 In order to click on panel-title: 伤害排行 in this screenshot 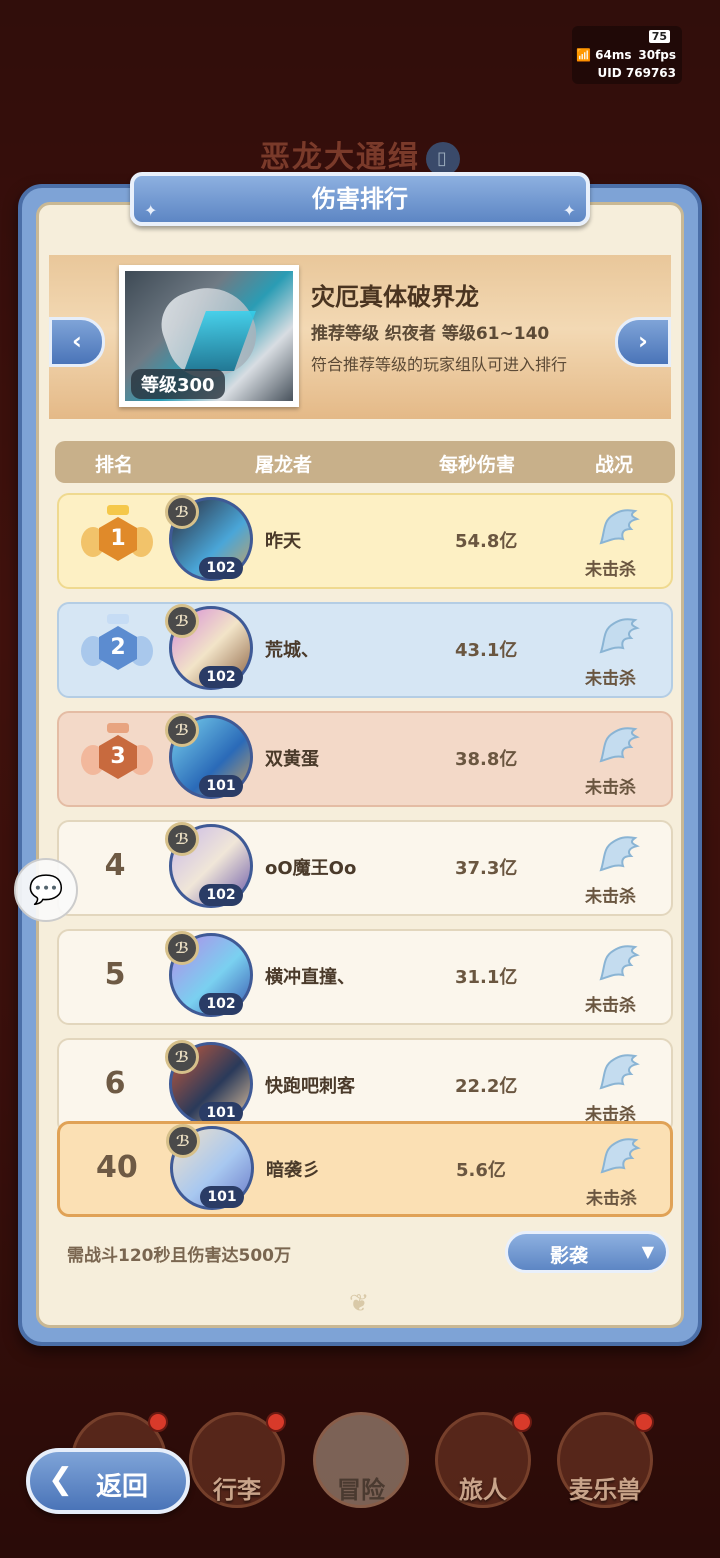, I will do `click(360, 199)`.